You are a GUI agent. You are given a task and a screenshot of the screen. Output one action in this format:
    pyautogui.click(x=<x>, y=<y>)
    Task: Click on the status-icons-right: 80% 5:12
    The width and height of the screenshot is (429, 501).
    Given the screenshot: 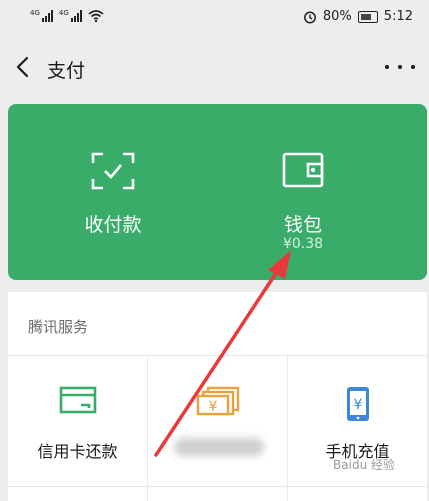 What is the action you would take?
    pyautogui.click(x=358, y=16)
    